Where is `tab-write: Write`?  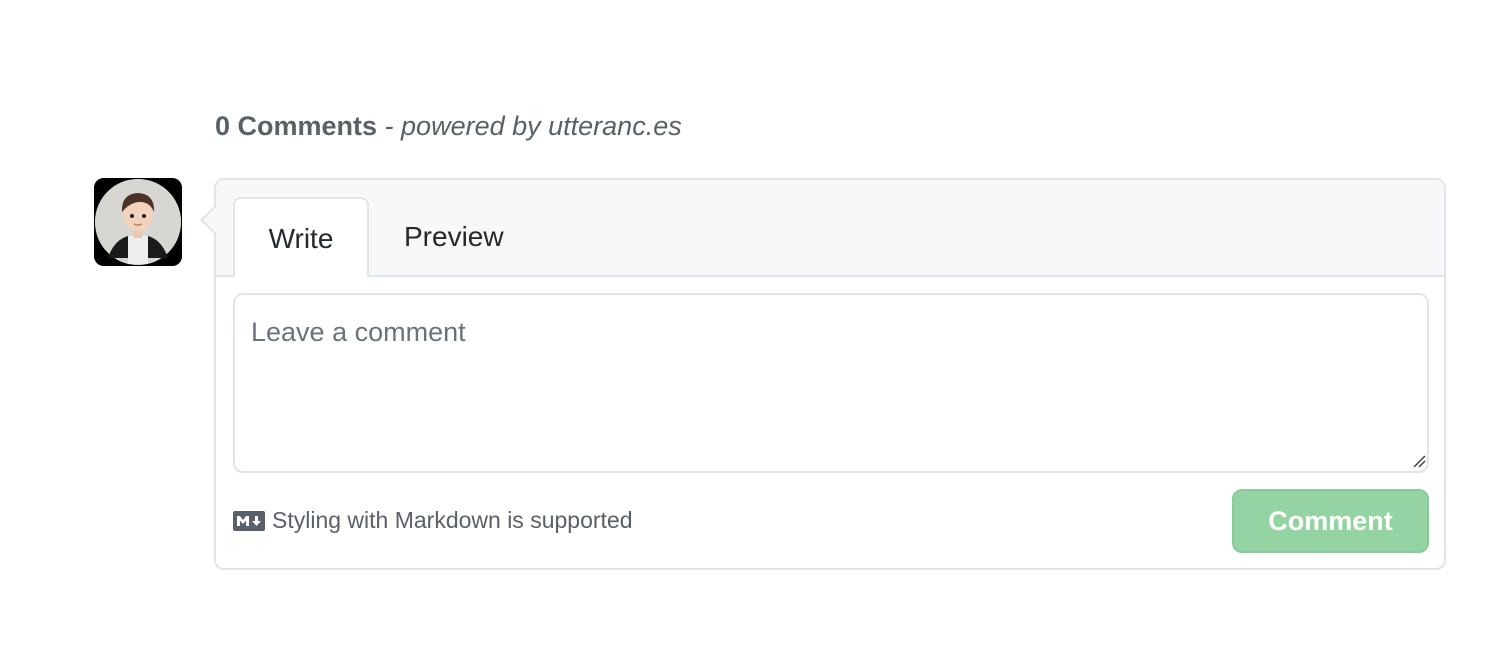
tab-write: Write is located at coordinates (301, 237).